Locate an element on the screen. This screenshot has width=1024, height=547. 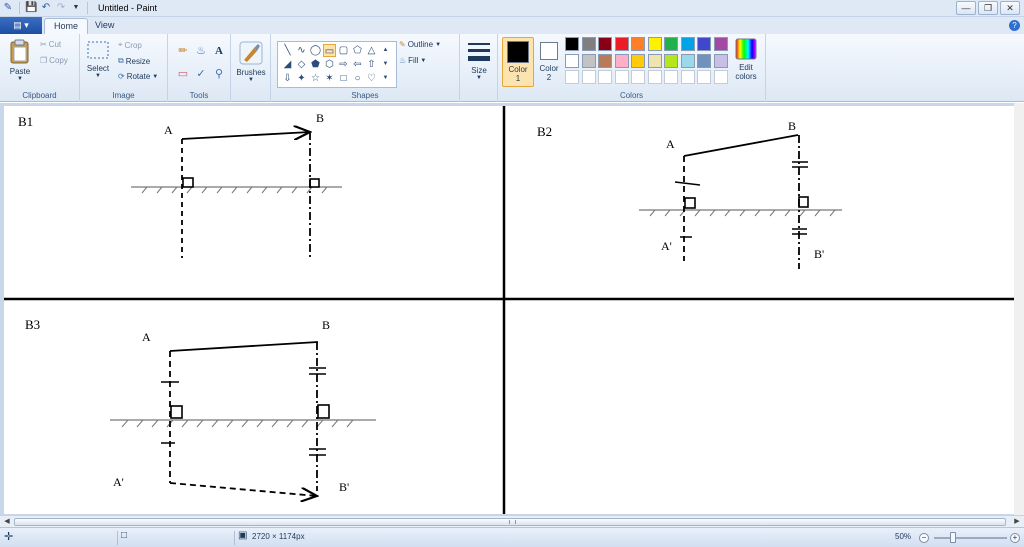
cut-button: ✂ Cut is located at coordinates (50, 44).